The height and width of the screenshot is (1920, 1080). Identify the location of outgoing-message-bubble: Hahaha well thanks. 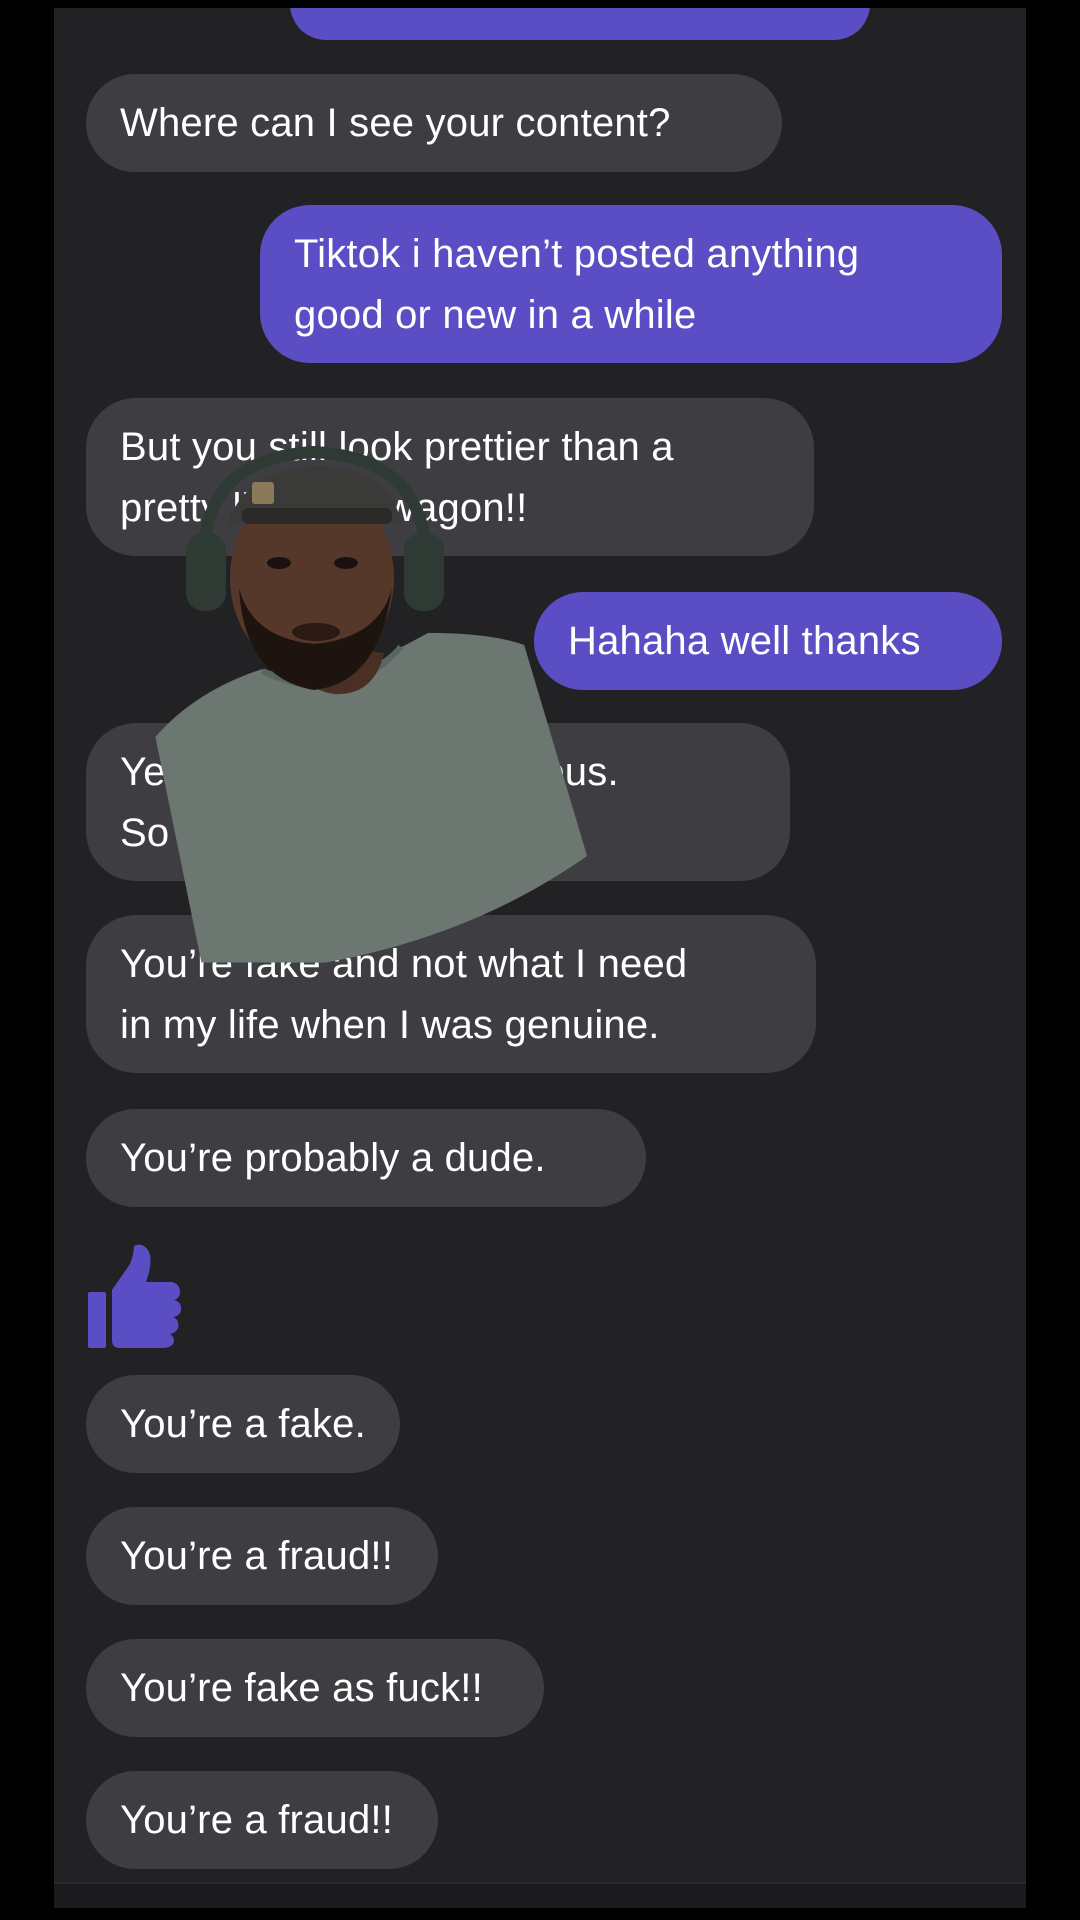
(768, 641).